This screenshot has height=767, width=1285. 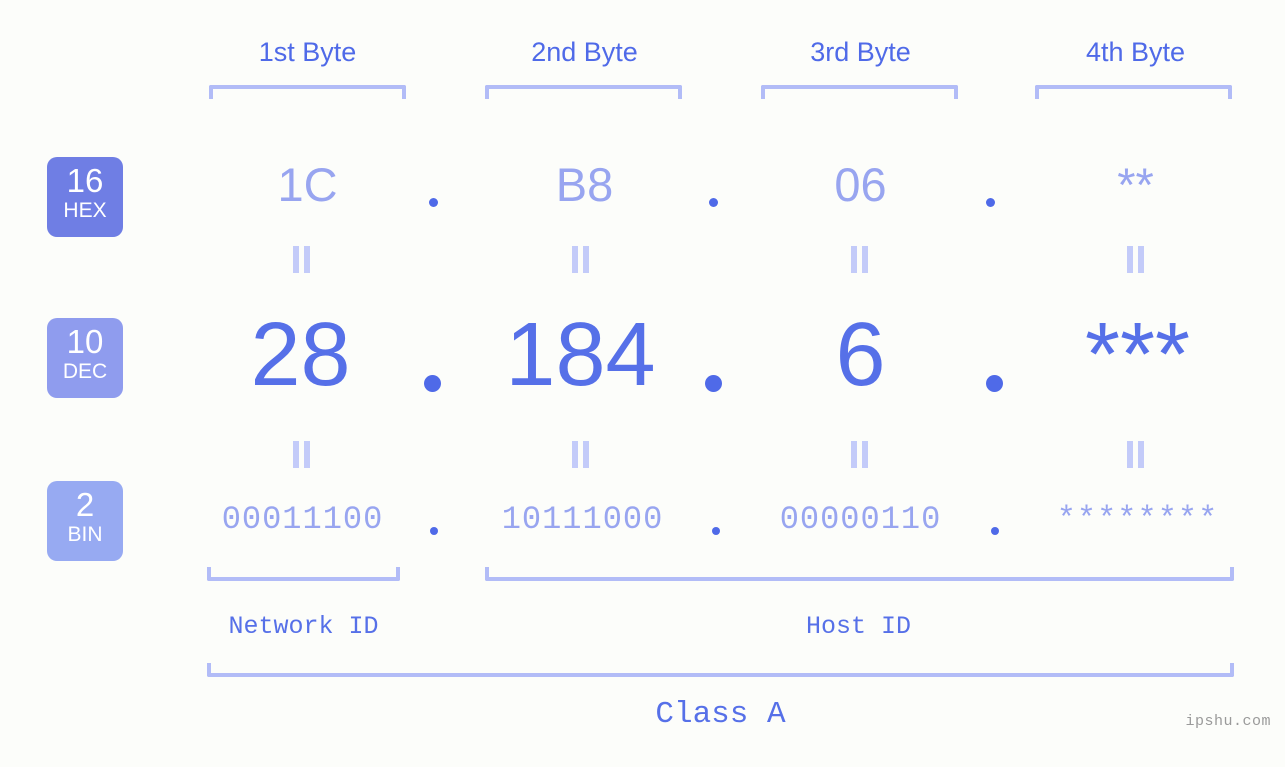 What do you see at coordinates (1135, 52) in the screenshot?
I see `byte-header-4: 4th Byte` at bounding box center [1135, 52].